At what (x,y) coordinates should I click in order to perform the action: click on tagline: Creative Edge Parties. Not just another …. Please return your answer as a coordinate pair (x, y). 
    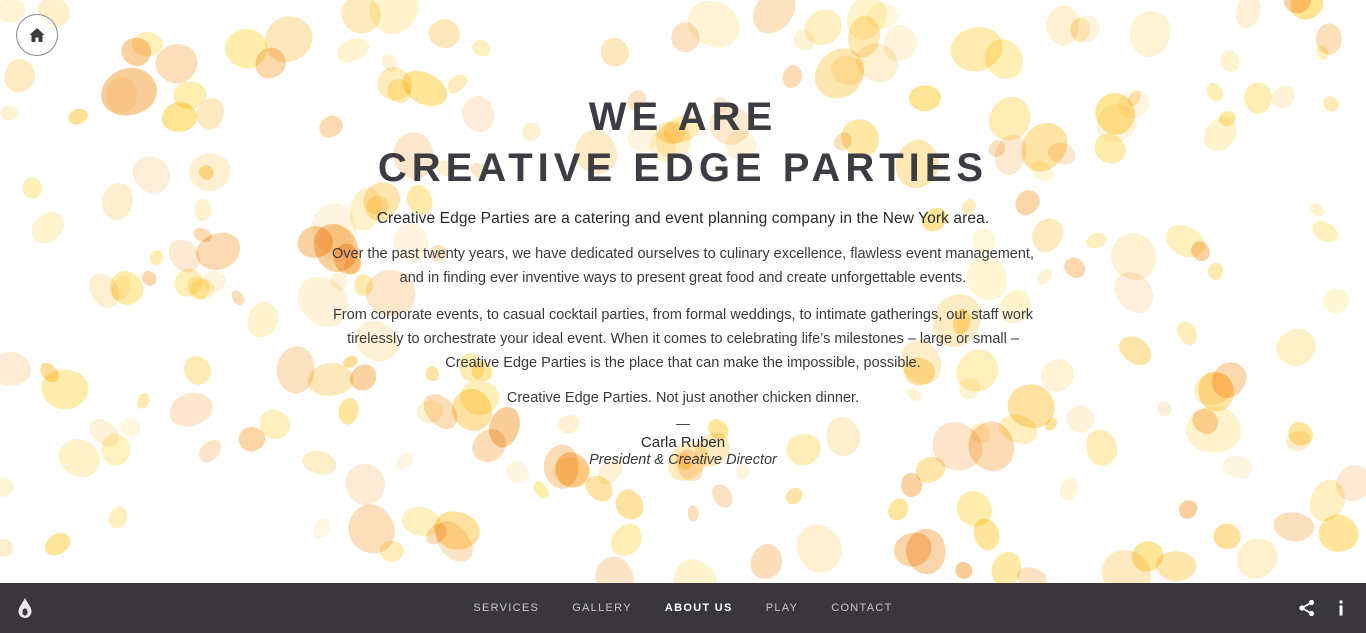
    Looking at the image, I should click on (683, 398).